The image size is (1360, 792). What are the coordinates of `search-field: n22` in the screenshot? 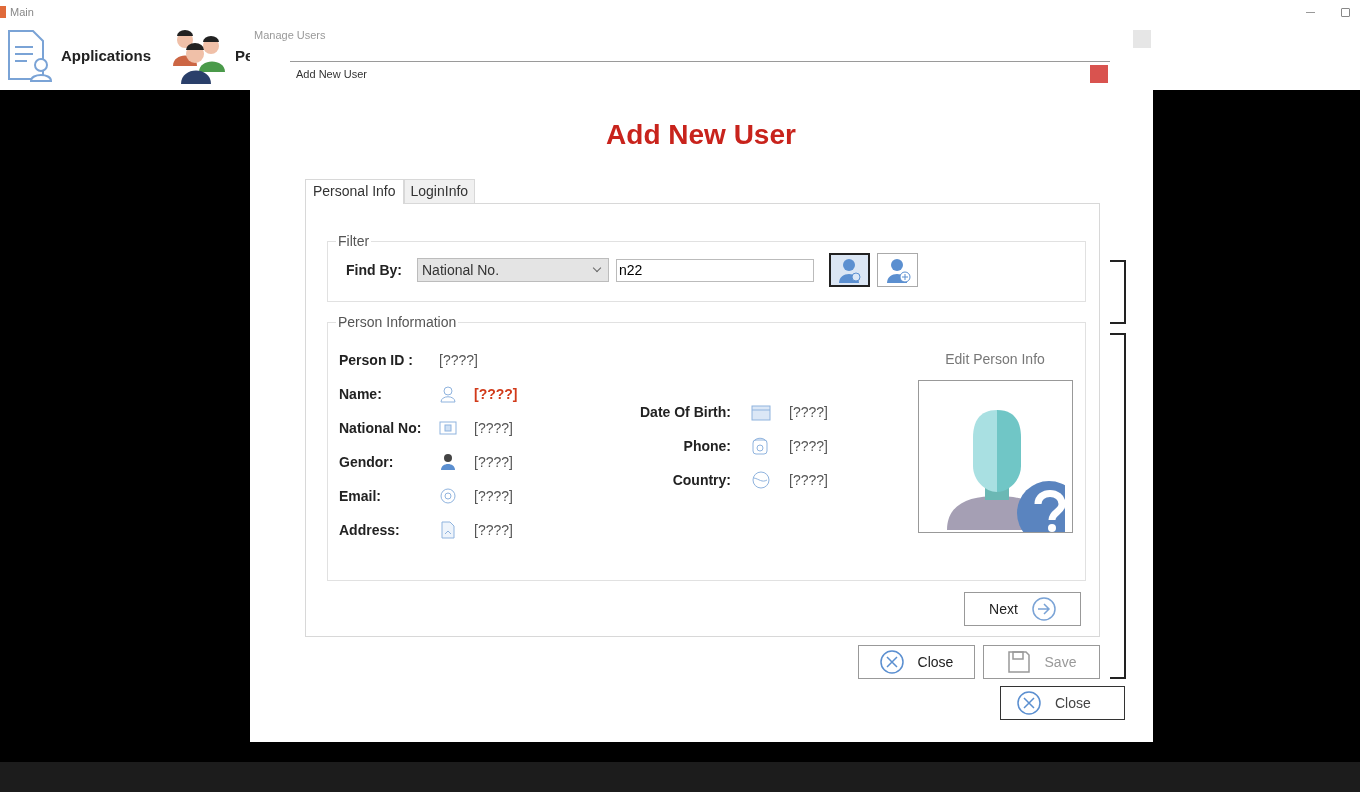 It's located at (715, 270).